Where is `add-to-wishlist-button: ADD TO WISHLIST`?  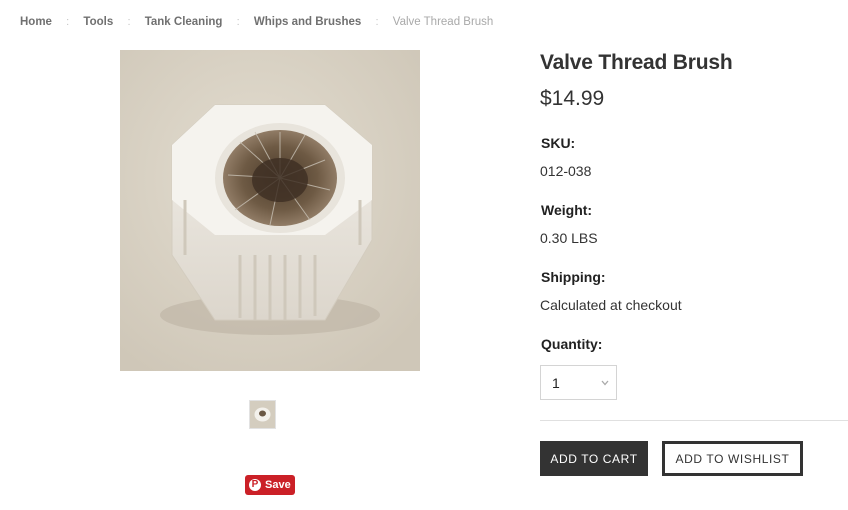
add-to-wishlist-button: ADD TO WISHLIST is located at coordinates (732, 458).